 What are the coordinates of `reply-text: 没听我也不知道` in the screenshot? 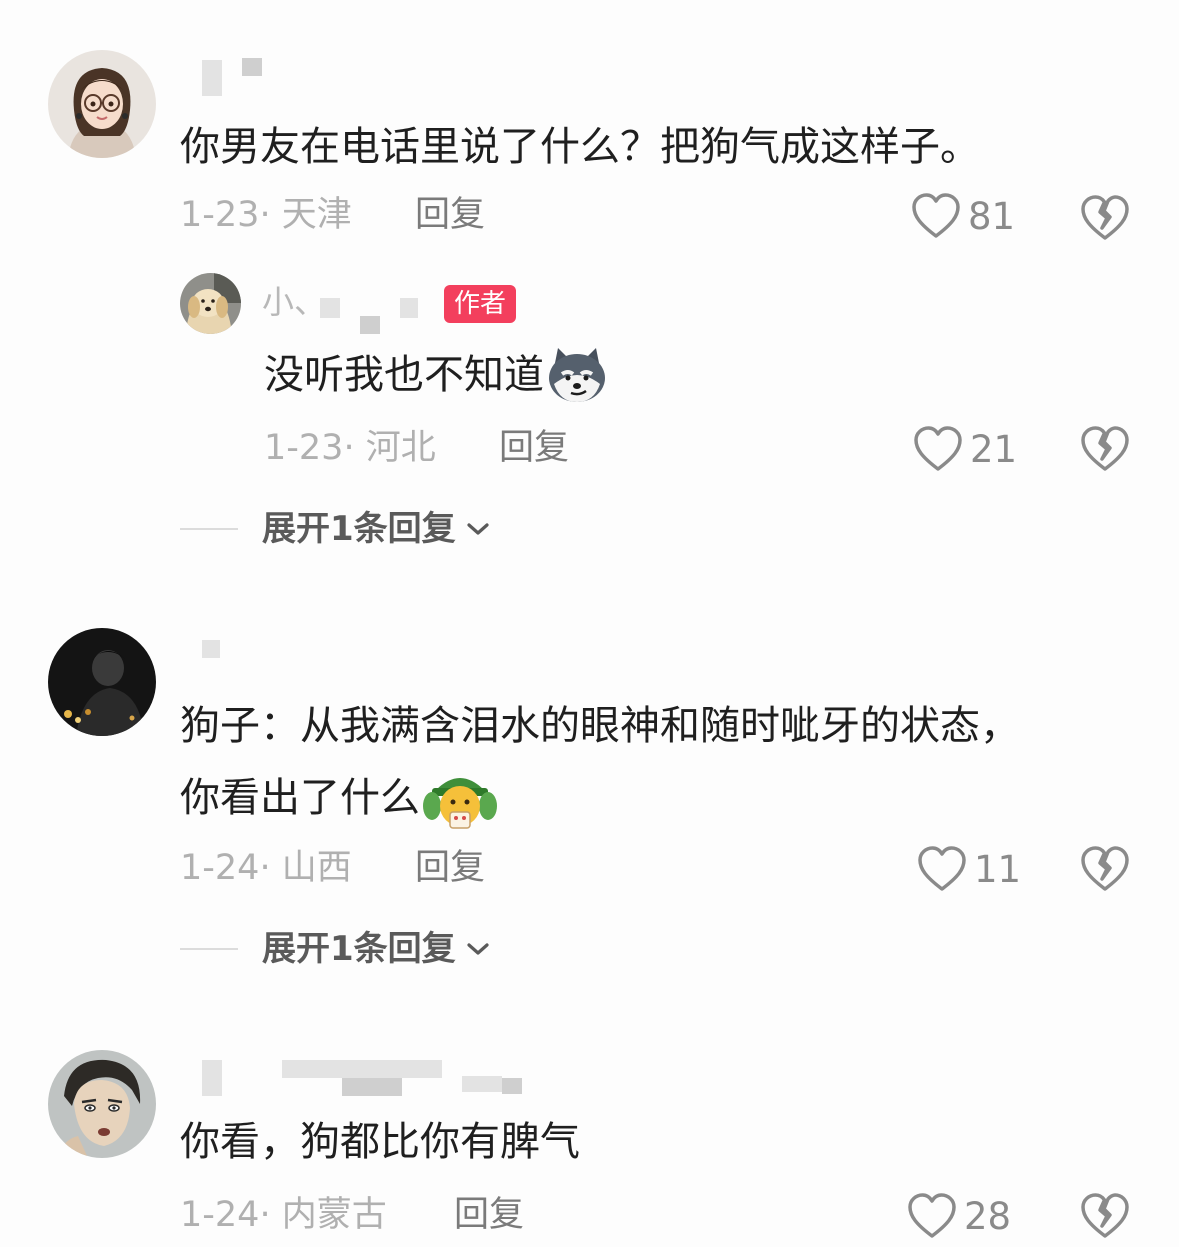 It's located at (404, 375).